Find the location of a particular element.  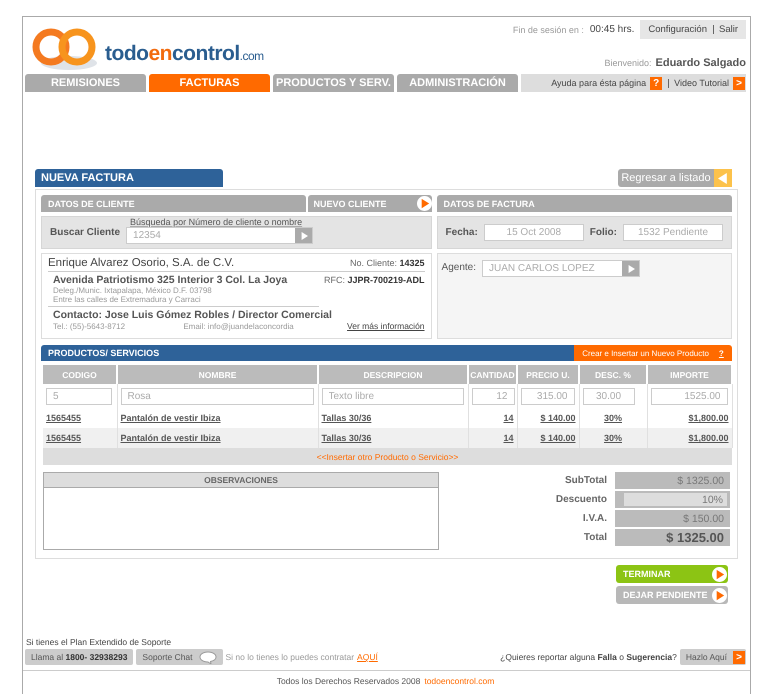

agent-select-button is located at coordinates (631, 268).